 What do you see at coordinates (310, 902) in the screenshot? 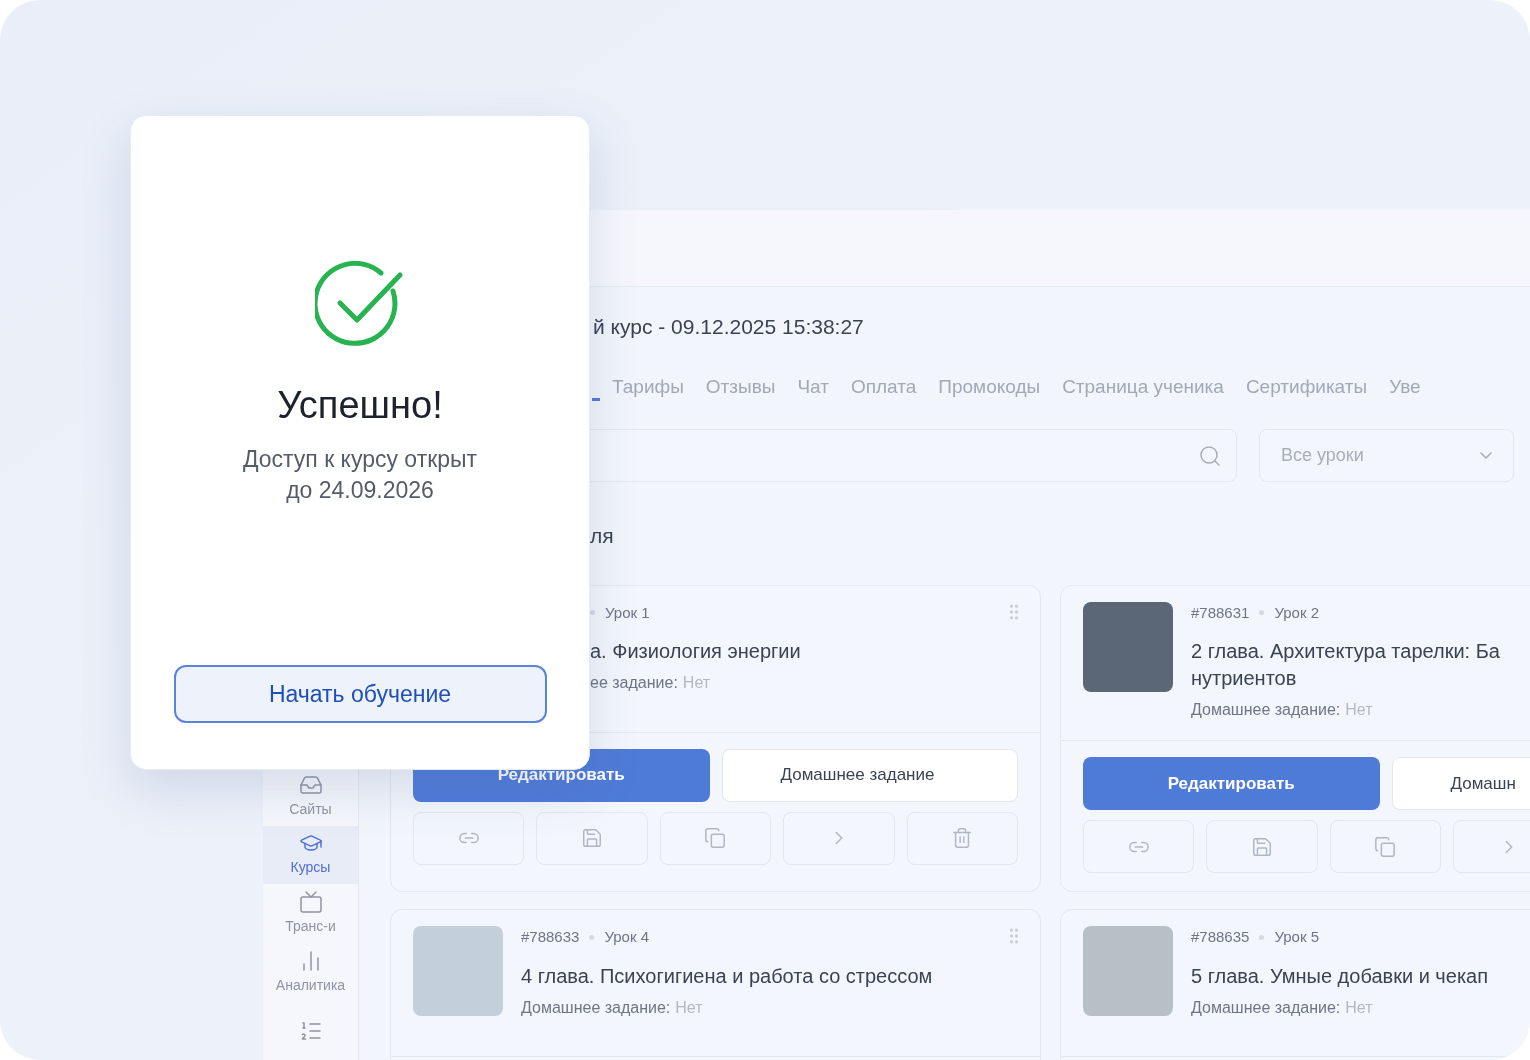
I see `tv-icon` at bounding box center [310, 902].